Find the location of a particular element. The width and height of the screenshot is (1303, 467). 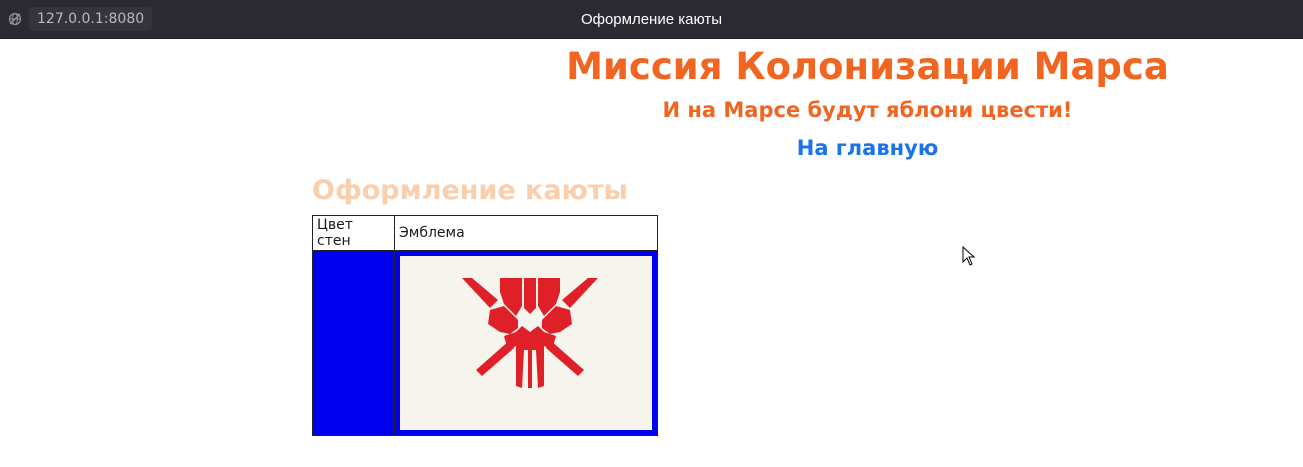

mouse-cursor-icon is located at coordinates (969, 256).